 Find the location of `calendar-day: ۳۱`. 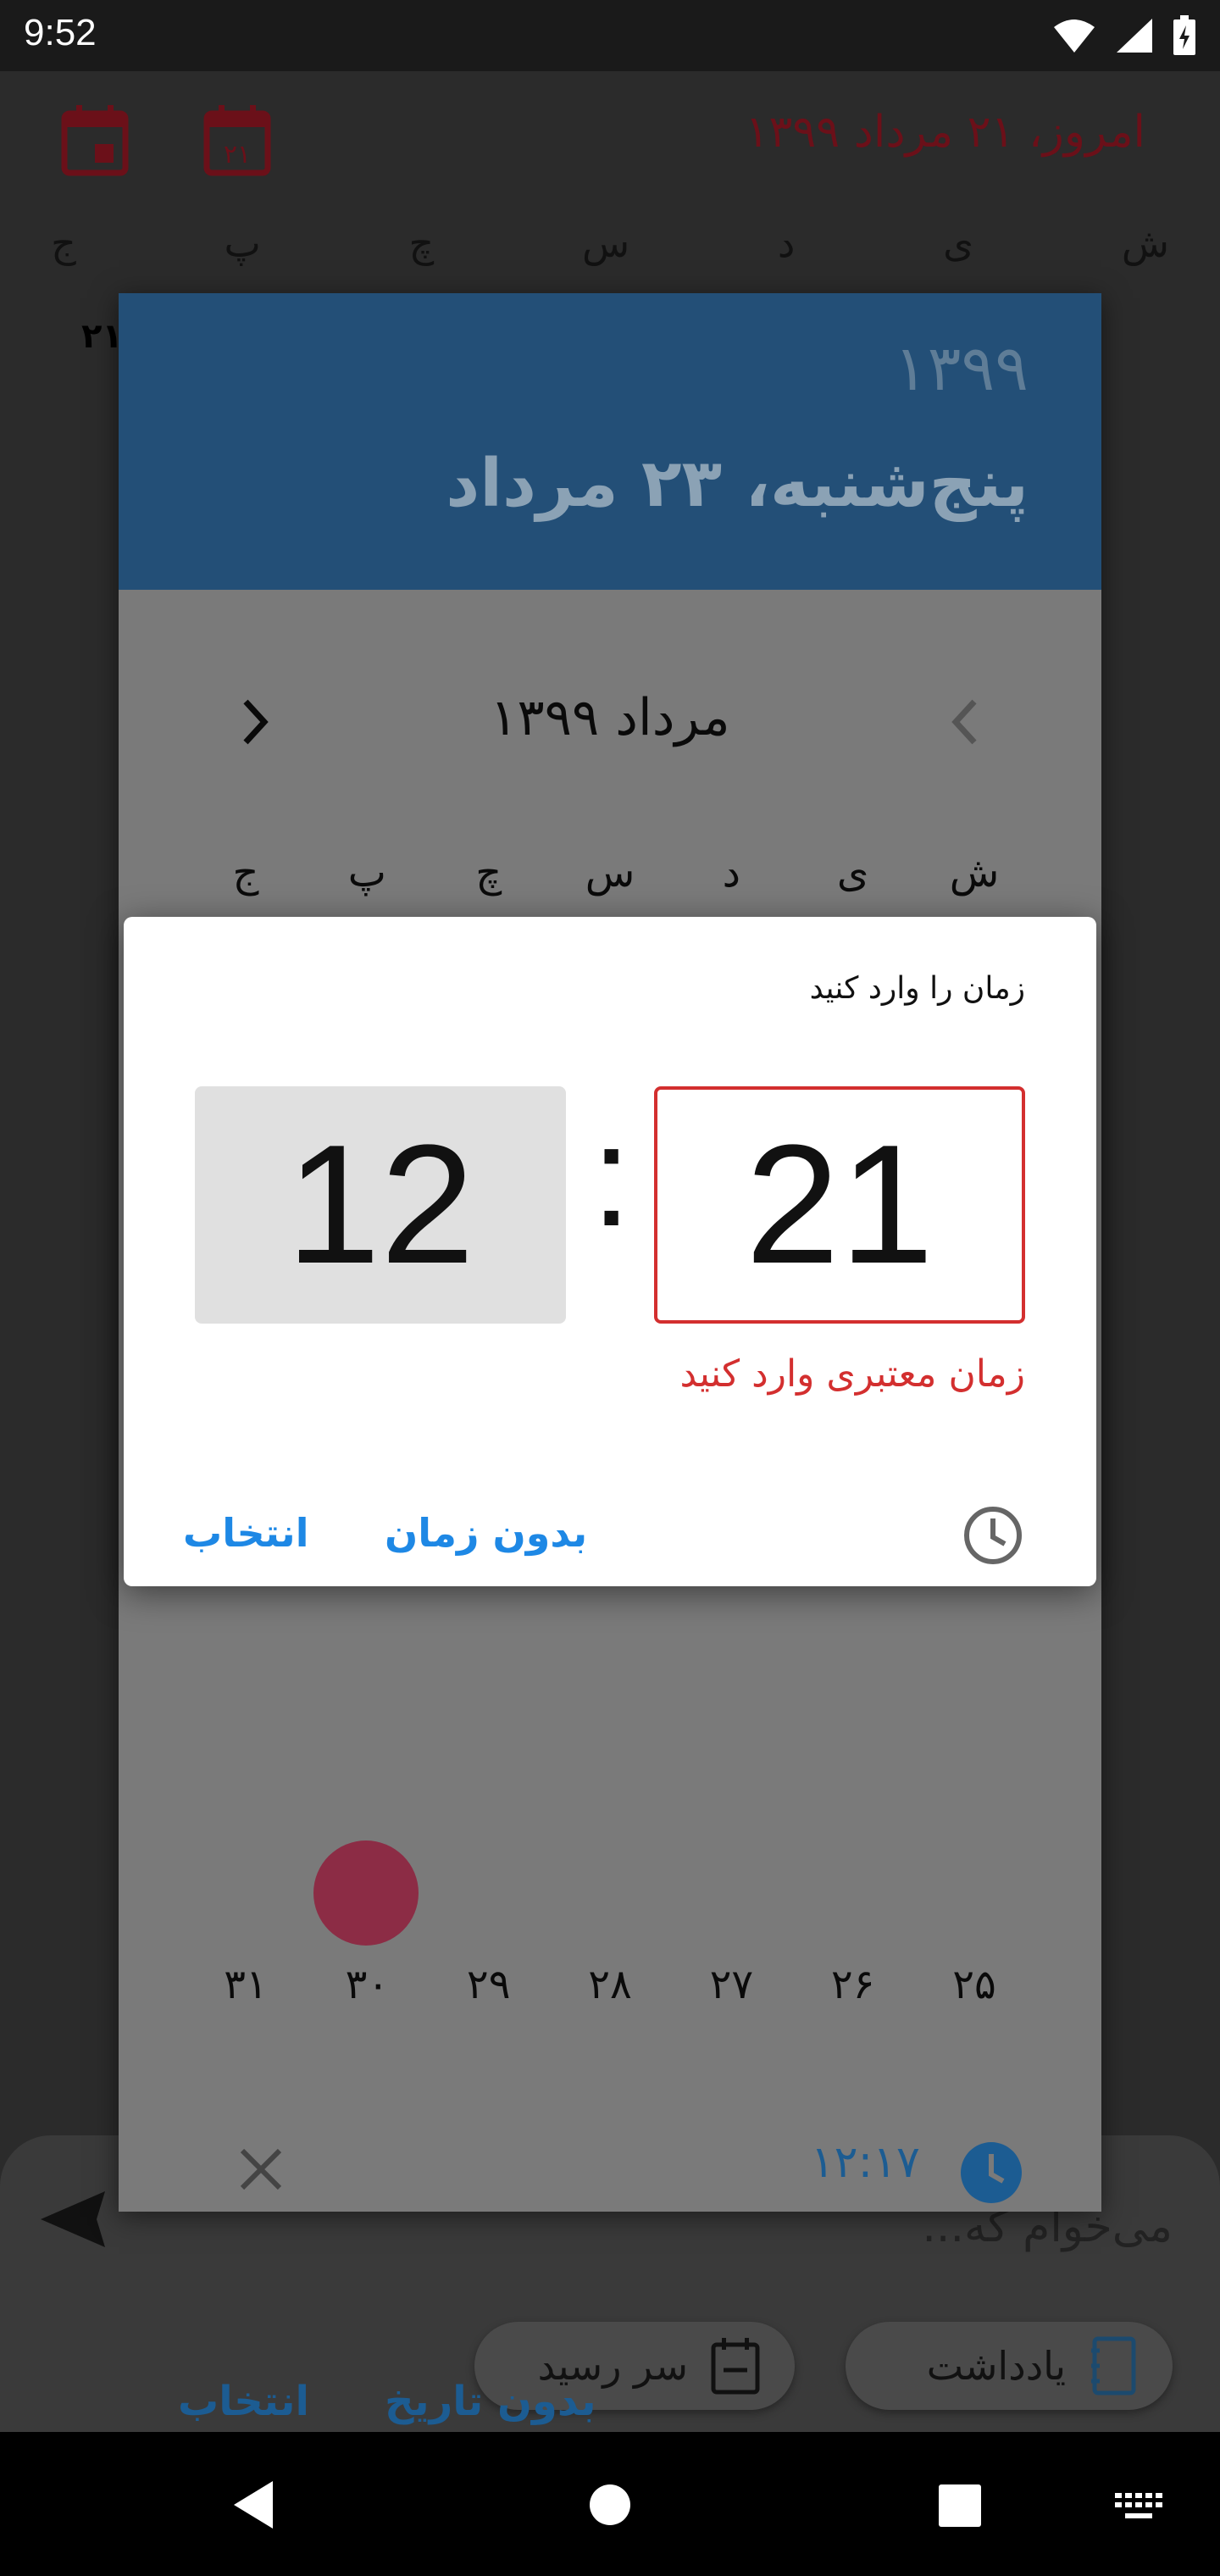

calendar-day: ۳۱ is located at coordinates (245, 1984).